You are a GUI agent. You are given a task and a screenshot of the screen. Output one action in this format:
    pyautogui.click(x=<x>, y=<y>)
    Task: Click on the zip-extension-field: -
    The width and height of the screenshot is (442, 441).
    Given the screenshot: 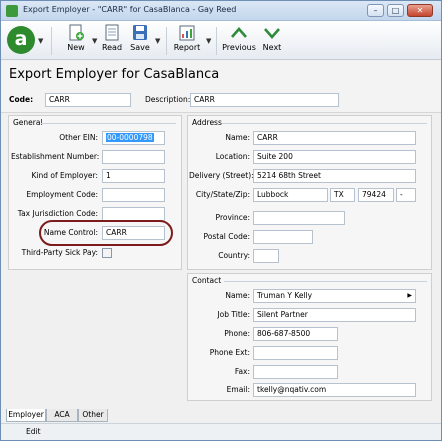 What is the action you would take?
    pyautogui.click(x=406, y=195)
    